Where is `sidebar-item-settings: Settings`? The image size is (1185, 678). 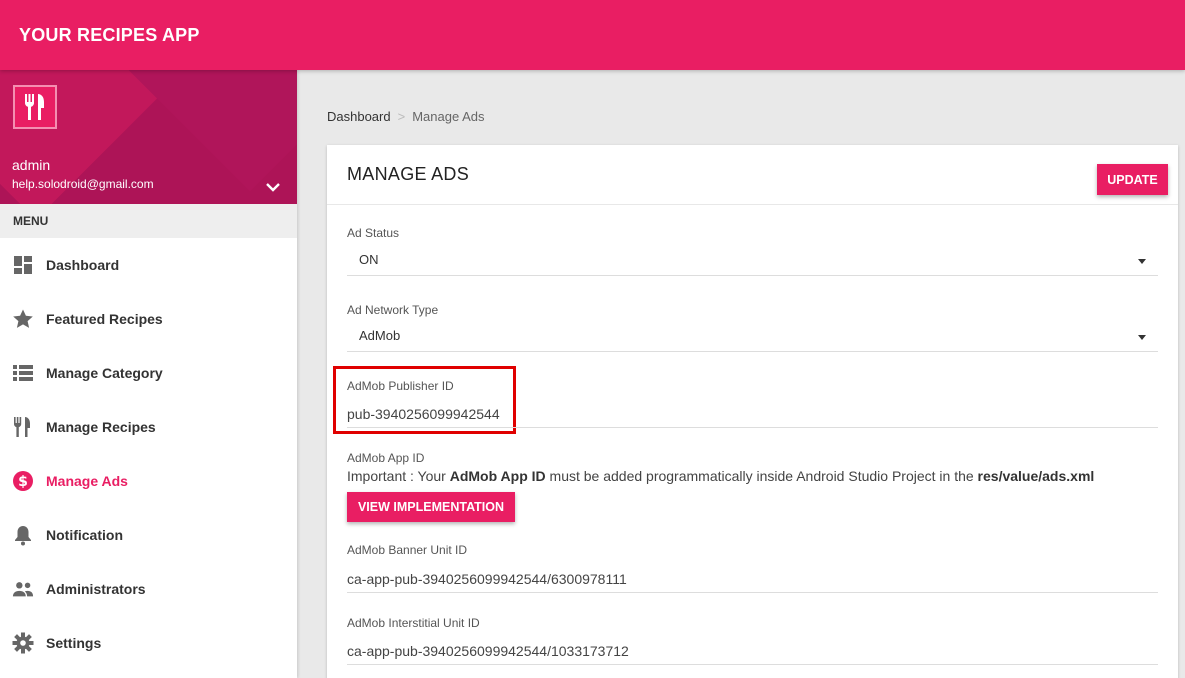 sidebar-item-settings: Settings is located at coordinates (148, 643).